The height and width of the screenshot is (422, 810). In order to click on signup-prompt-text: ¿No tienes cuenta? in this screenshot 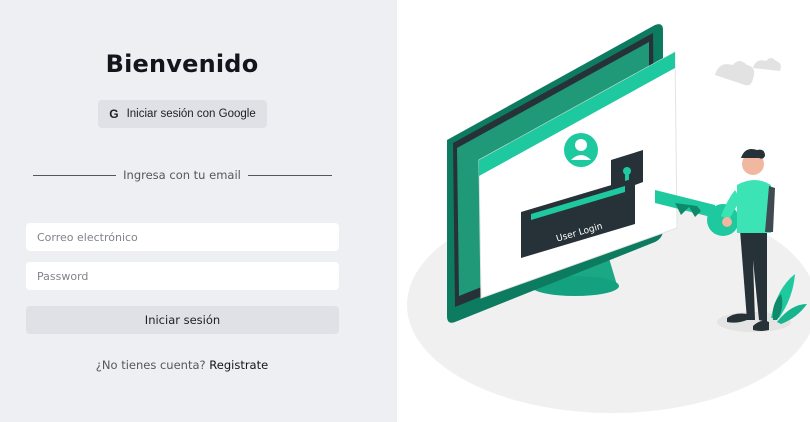, I will do `click(150, 365)`.